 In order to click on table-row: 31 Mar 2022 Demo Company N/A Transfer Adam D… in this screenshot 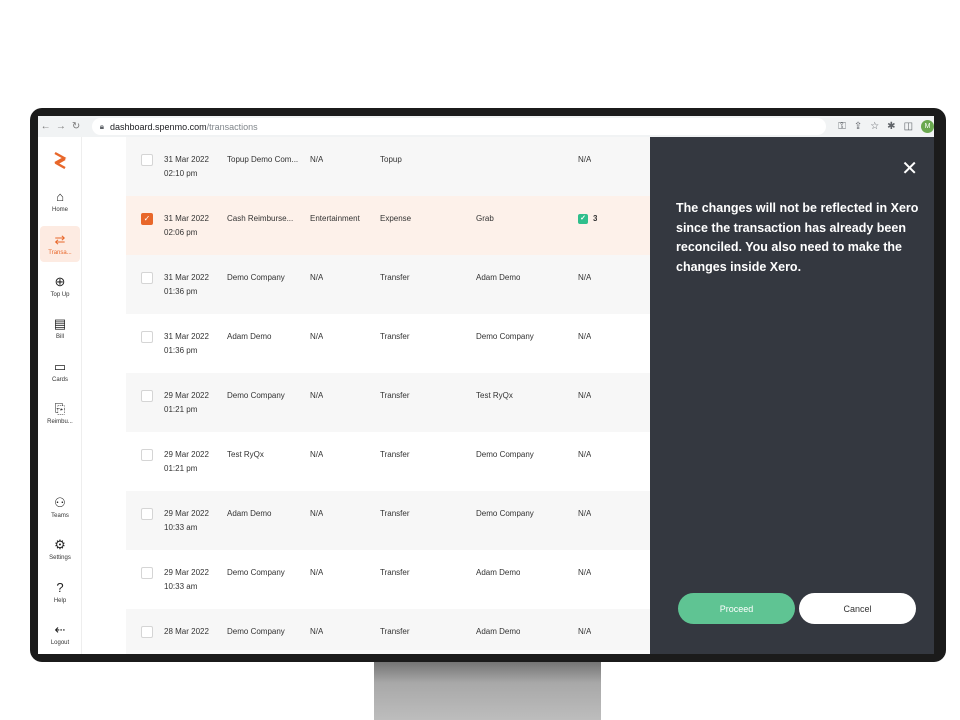, I will do `click(388, 284)`.